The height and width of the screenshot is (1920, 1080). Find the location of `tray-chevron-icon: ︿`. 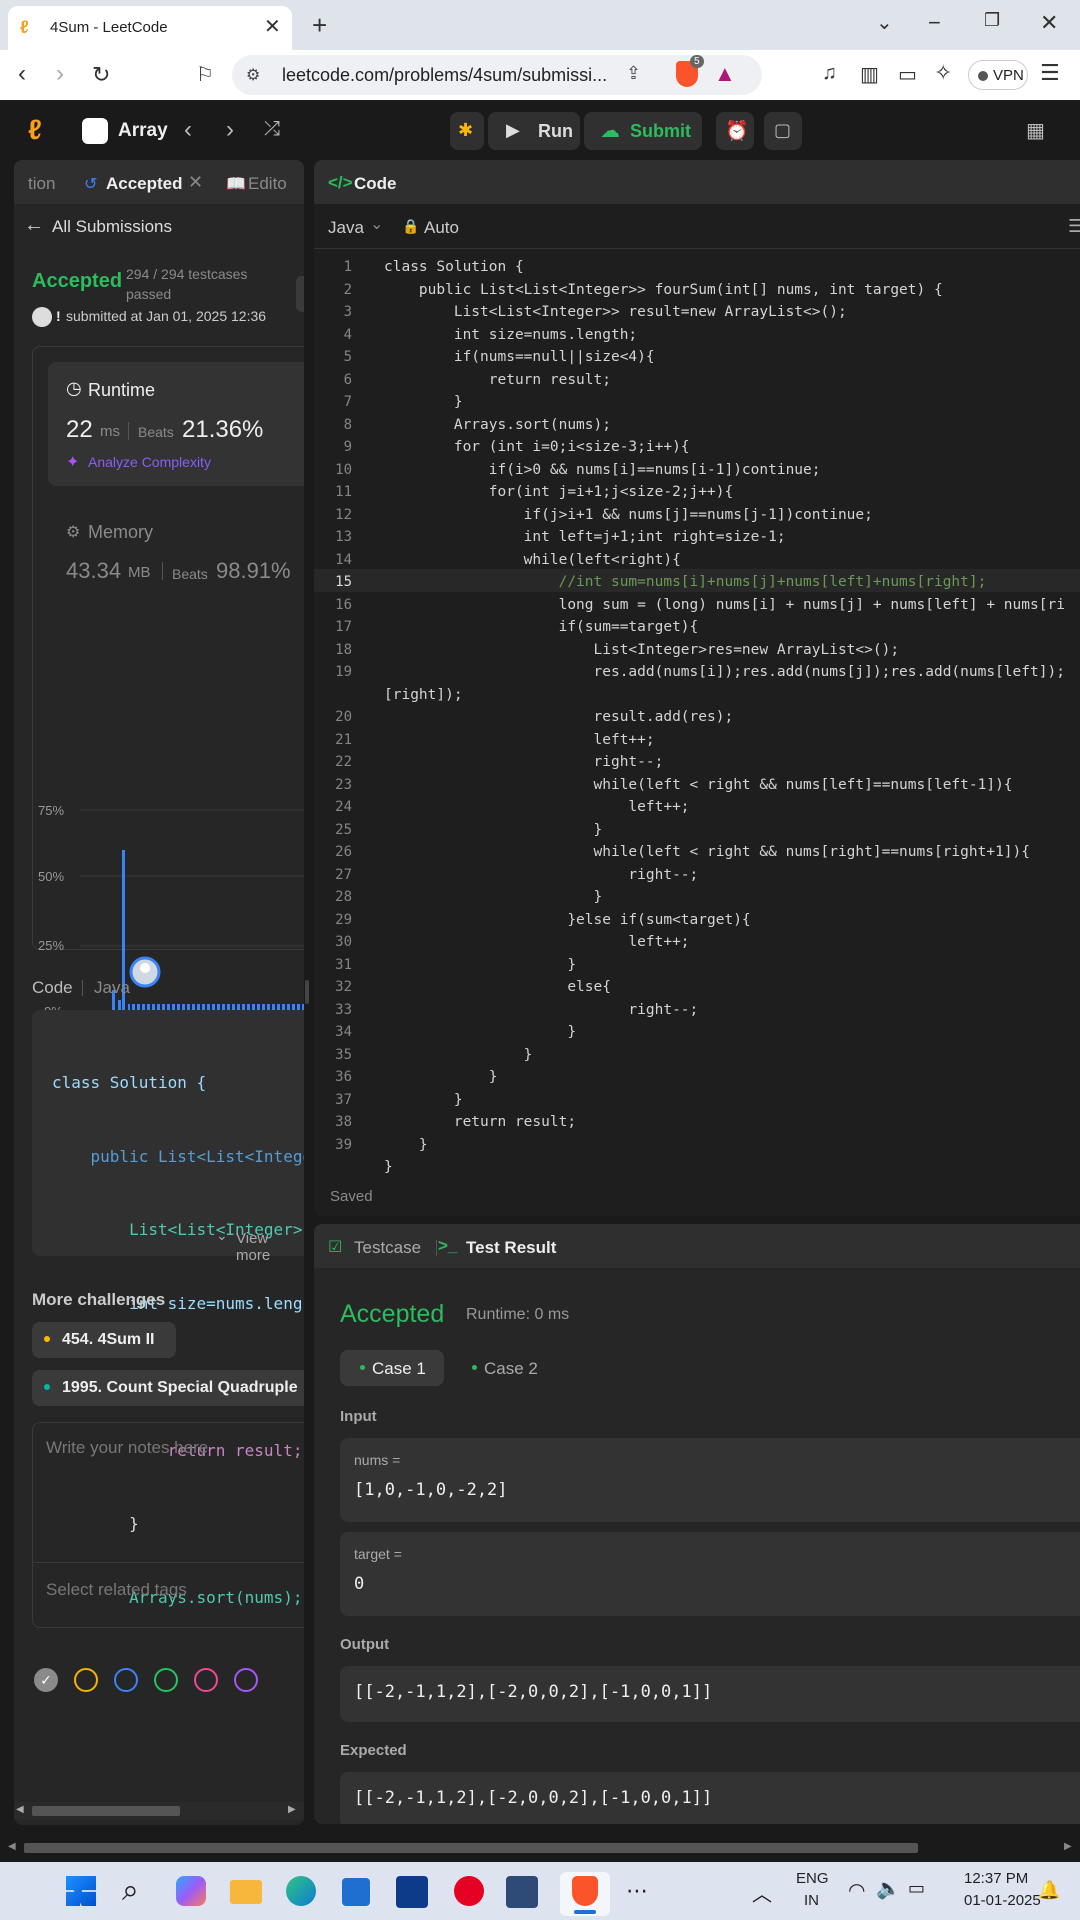

tray-chevron-icon: ︿ is located at coordinates (762, 1892).